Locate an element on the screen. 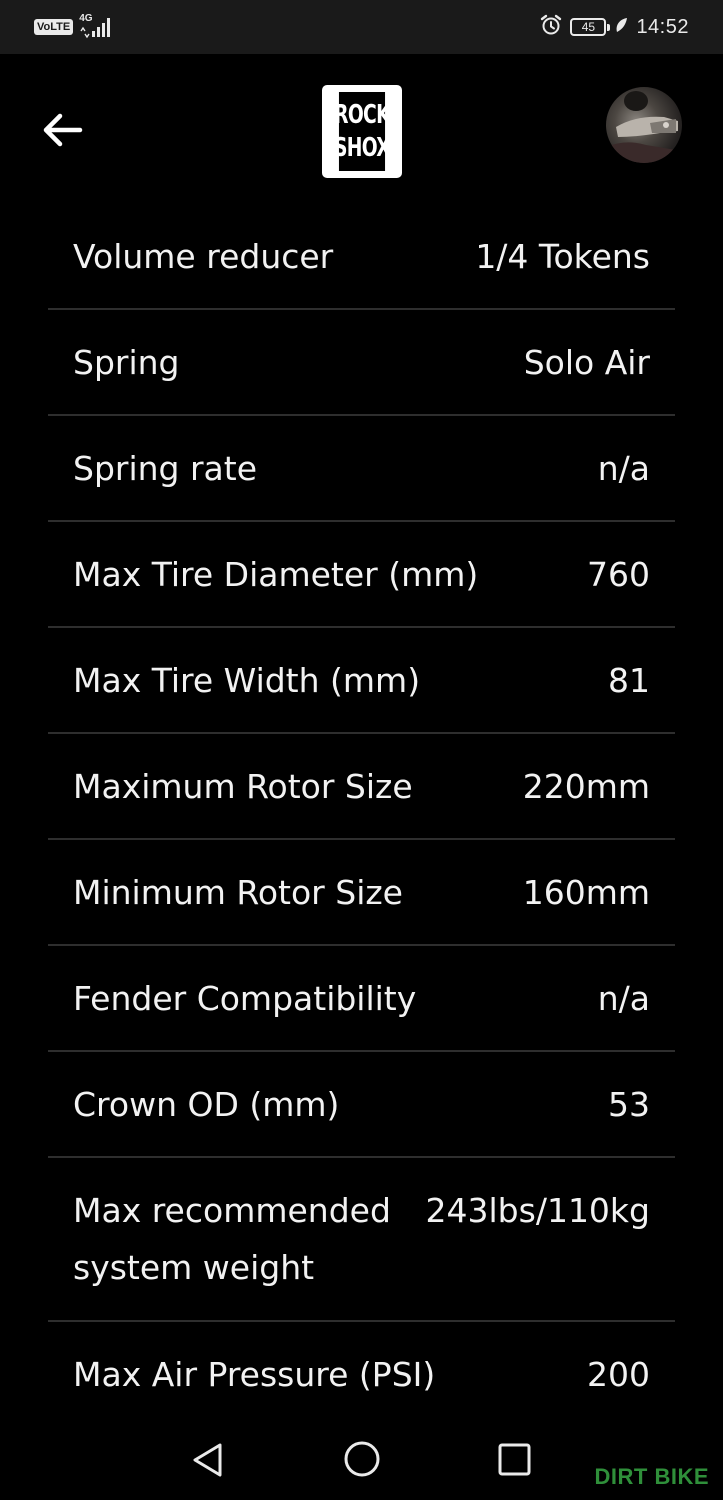 The height and width of the screenshot is (1500, 723). alarm-icon is located at coordinates (551, 27).